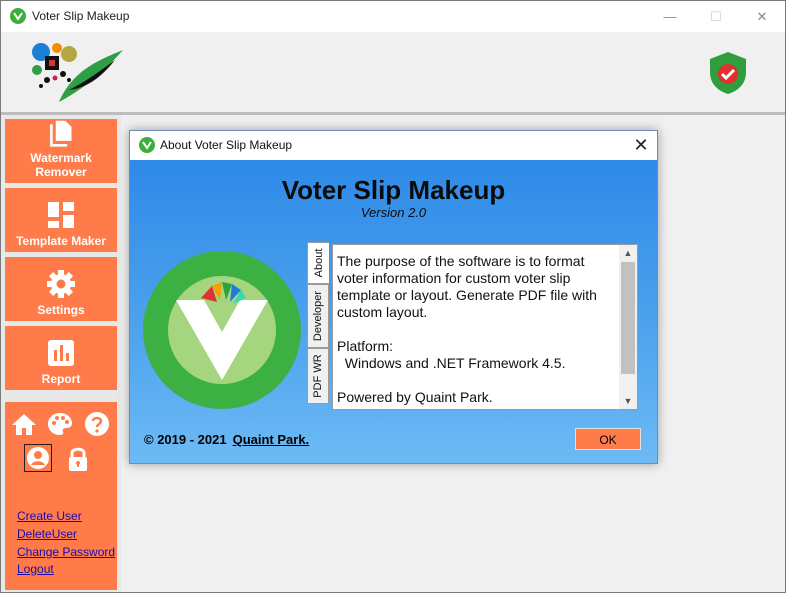 This screenshot has width=786, height=593. Describe the element at coordinates (47, 534) in the screenshot. I see `delete-user-link: DeleteUser` at that location.